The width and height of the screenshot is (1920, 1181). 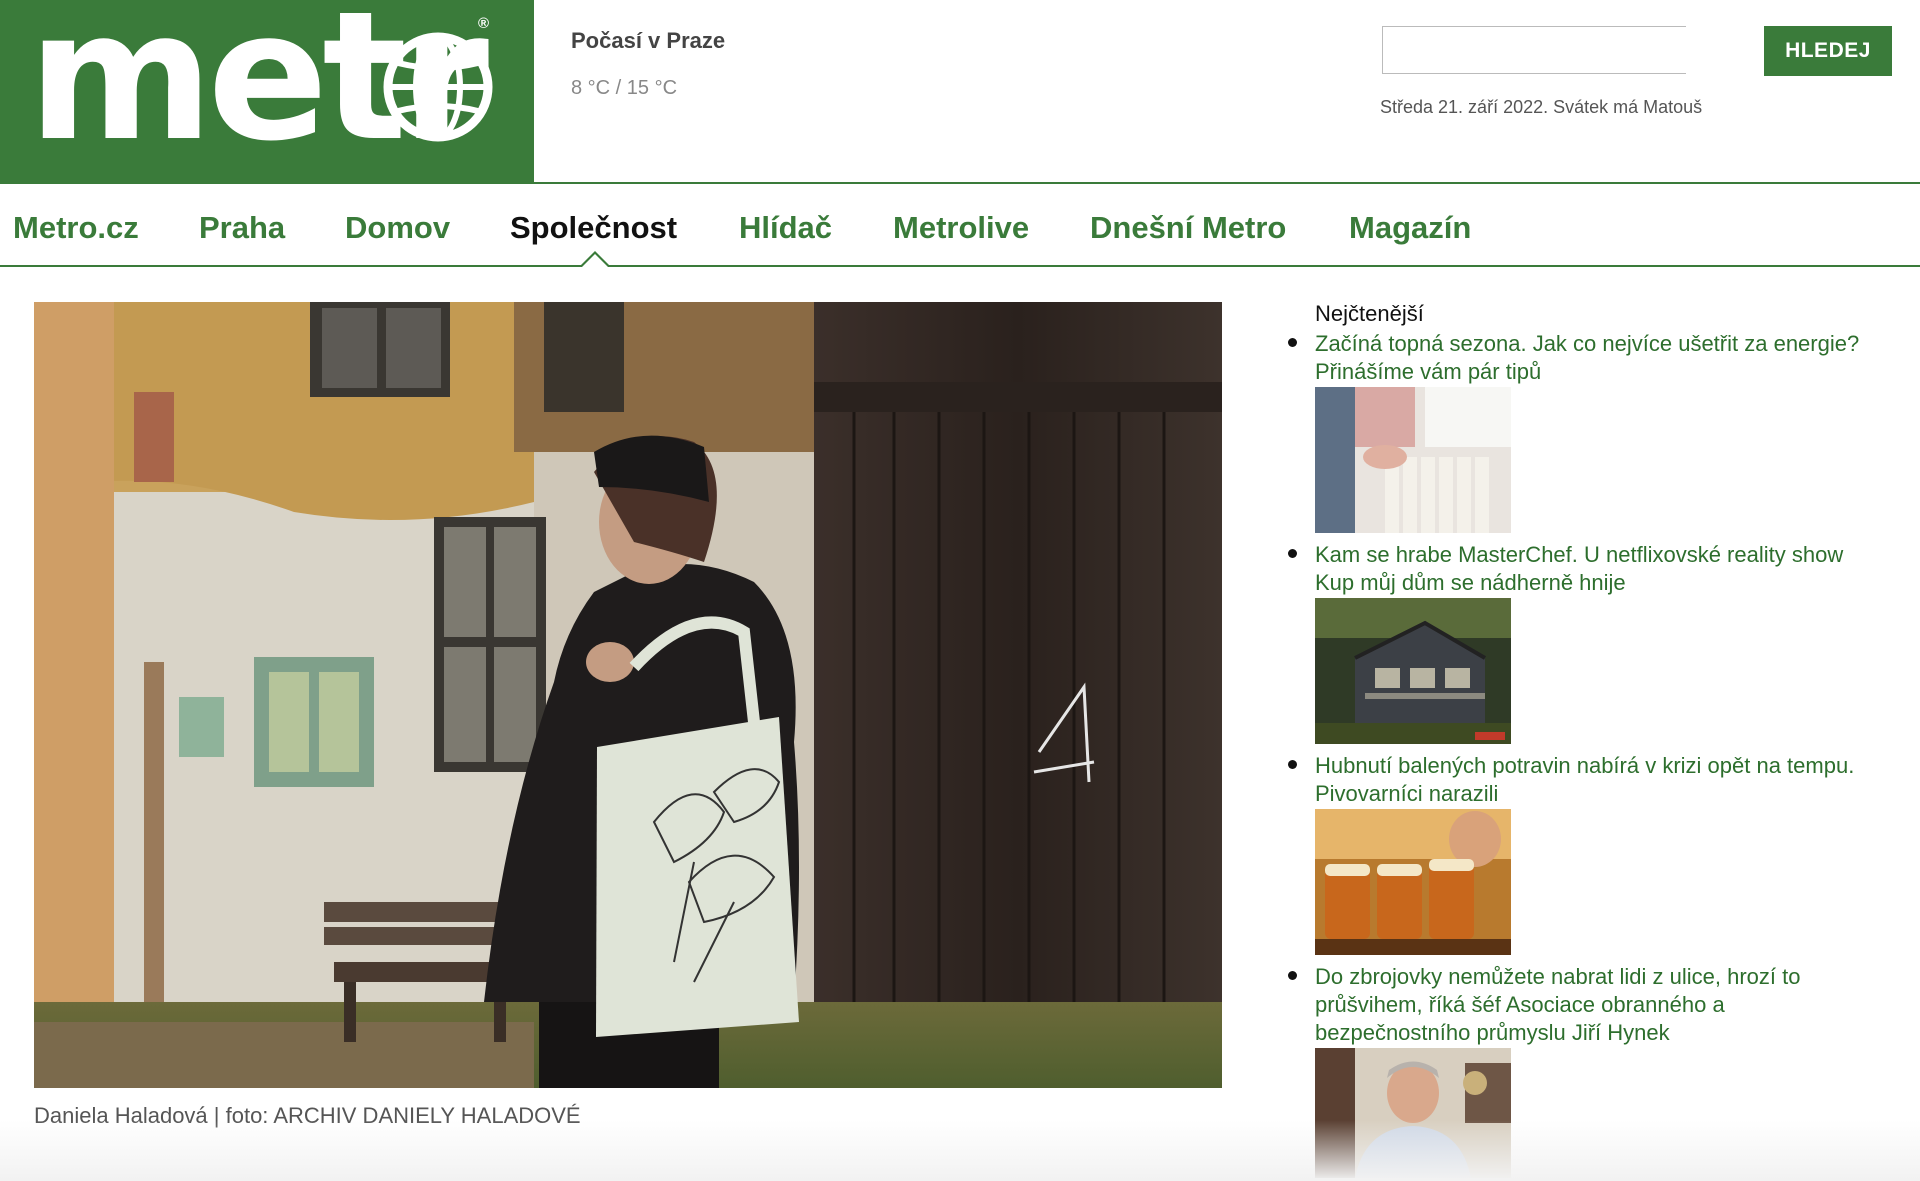 What do you see at coordinates (1470, 582) in the screenshot?
I see `headline-line: Kup můj dům se nádherně hnije` at bounding box center [1470, 582].